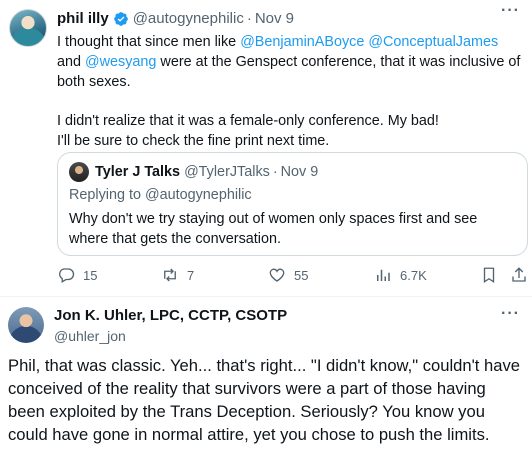  What do you see at coordinates (120, 62) in the screenshot?
I see `mention-link: @wesyang` at bounding box center [120, 62].